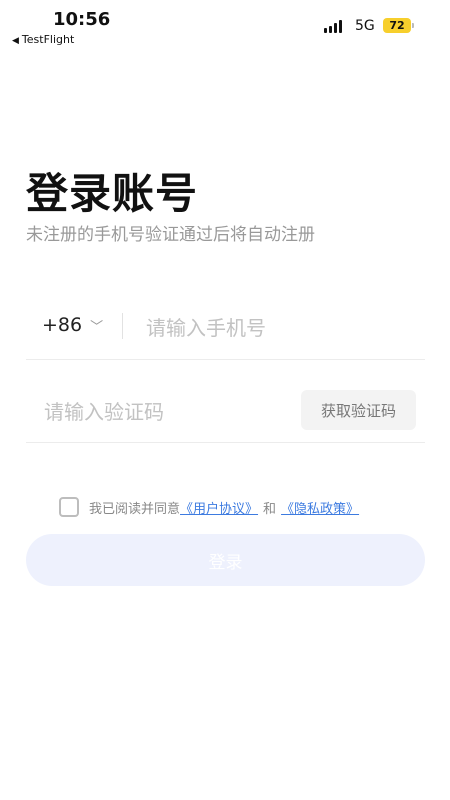 This screenshot has height=800, width=450. I want to click on back-arrow-icon: ◀, so click(15, 41).